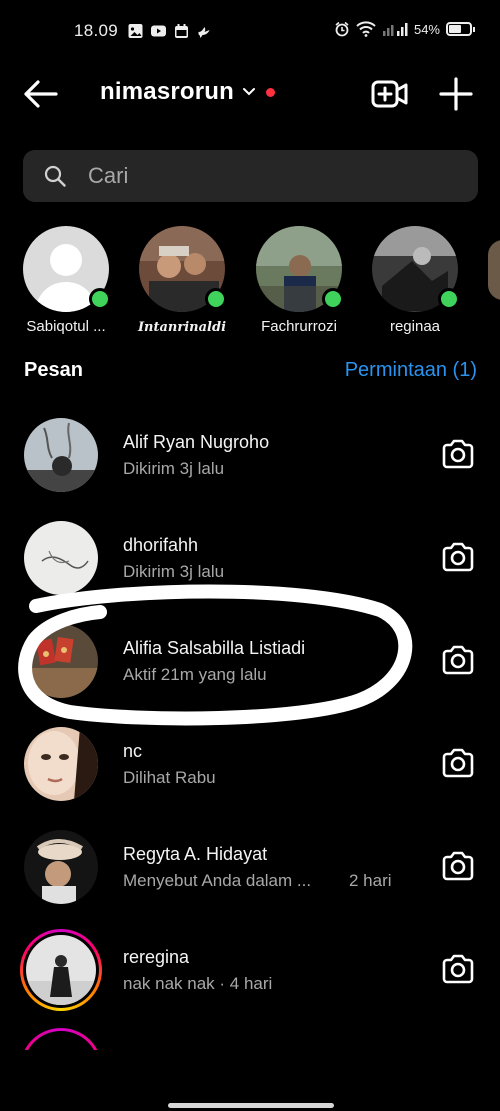 The width and height of the screenshot is (500, 1111). I want to click on system-indicators: 54%, so click(404, 29).